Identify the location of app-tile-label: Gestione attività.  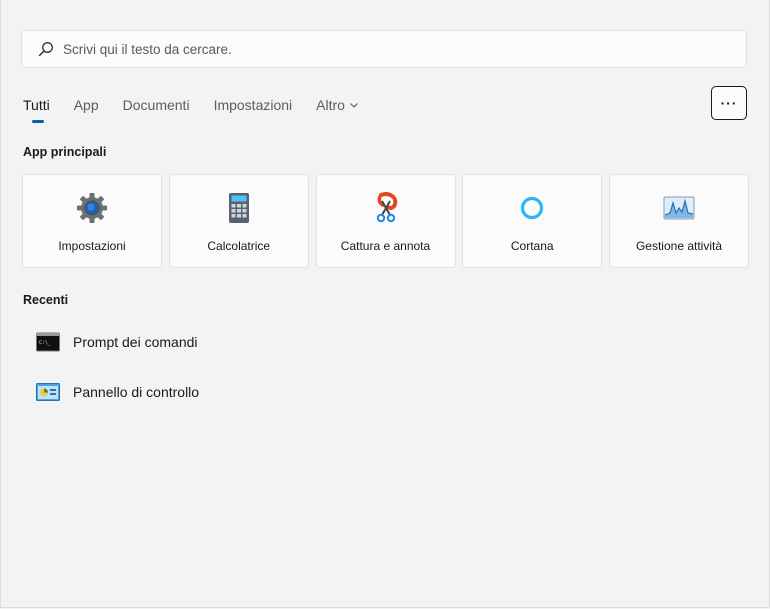
(679, 246).